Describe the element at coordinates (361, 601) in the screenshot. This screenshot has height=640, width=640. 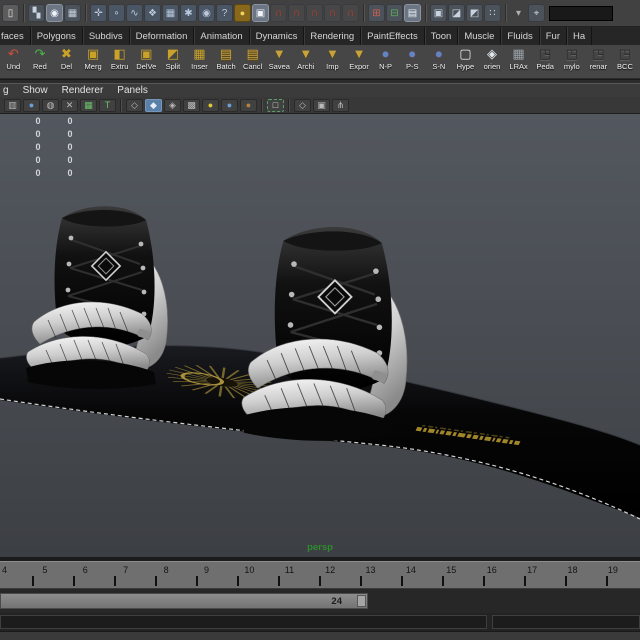
I see `range-handle` at that location.